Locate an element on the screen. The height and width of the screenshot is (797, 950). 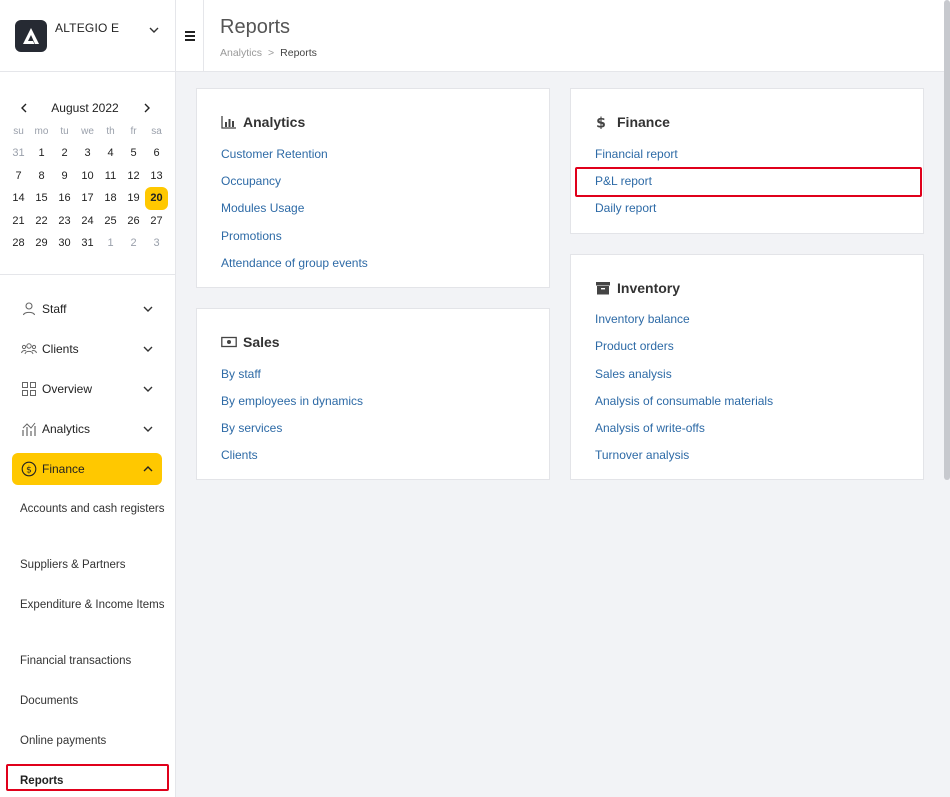
calendar-day: 21 is located at coordinates (18, 221).